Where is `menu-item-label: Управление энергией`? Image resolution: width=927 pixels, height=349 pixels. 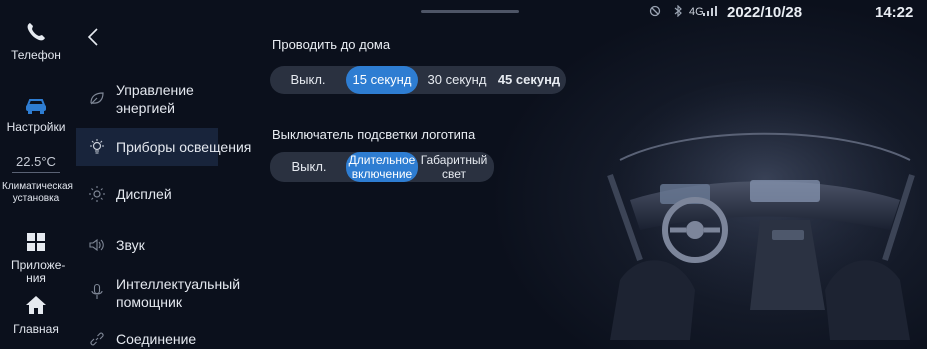 menu-item-label: Управление энергией is located at coordinates (155, 99).